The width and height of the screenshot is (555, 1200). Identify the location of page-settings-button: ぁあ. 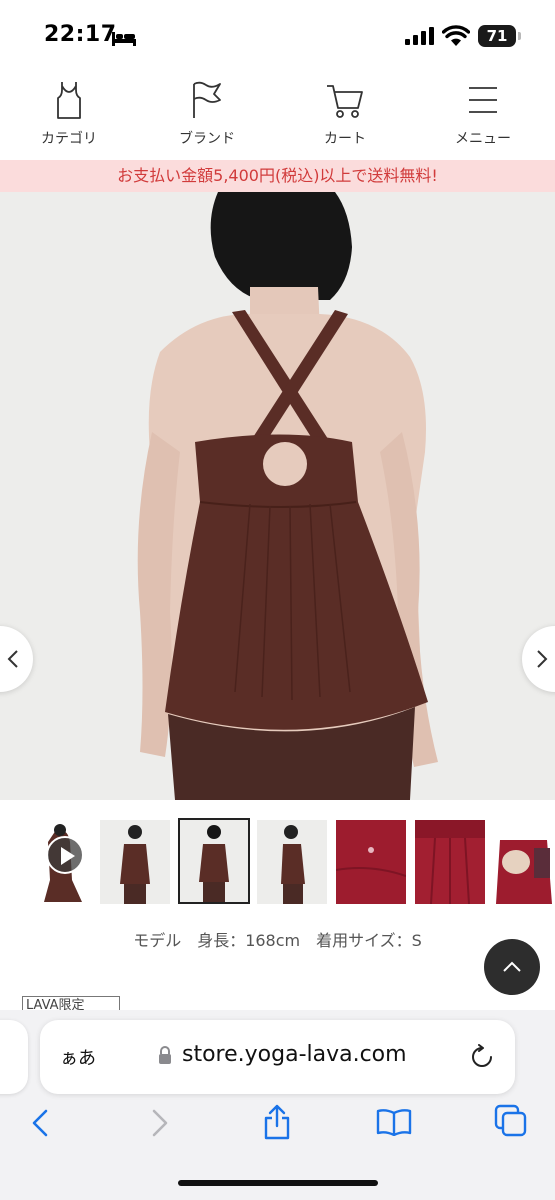
(78, 1057).